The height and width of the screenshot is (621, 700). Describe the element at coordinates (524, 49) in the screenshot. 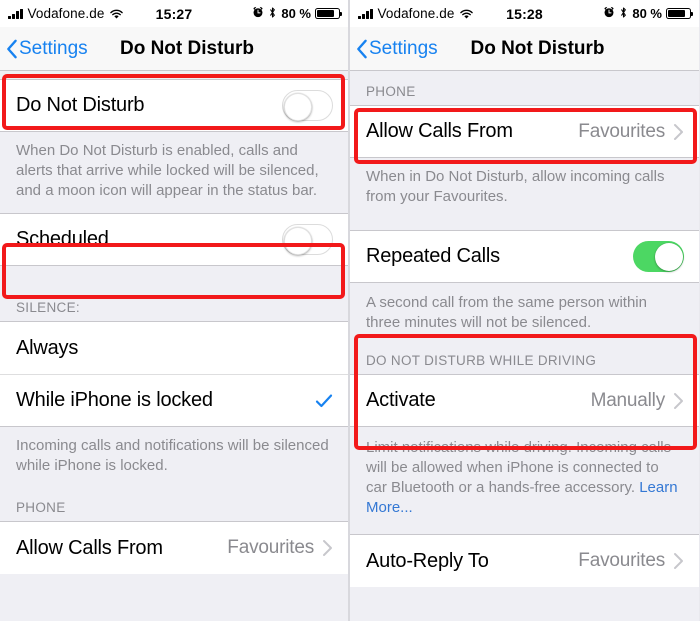

I see `right-nav-bar: Settings Do Not Disturb` at that location.